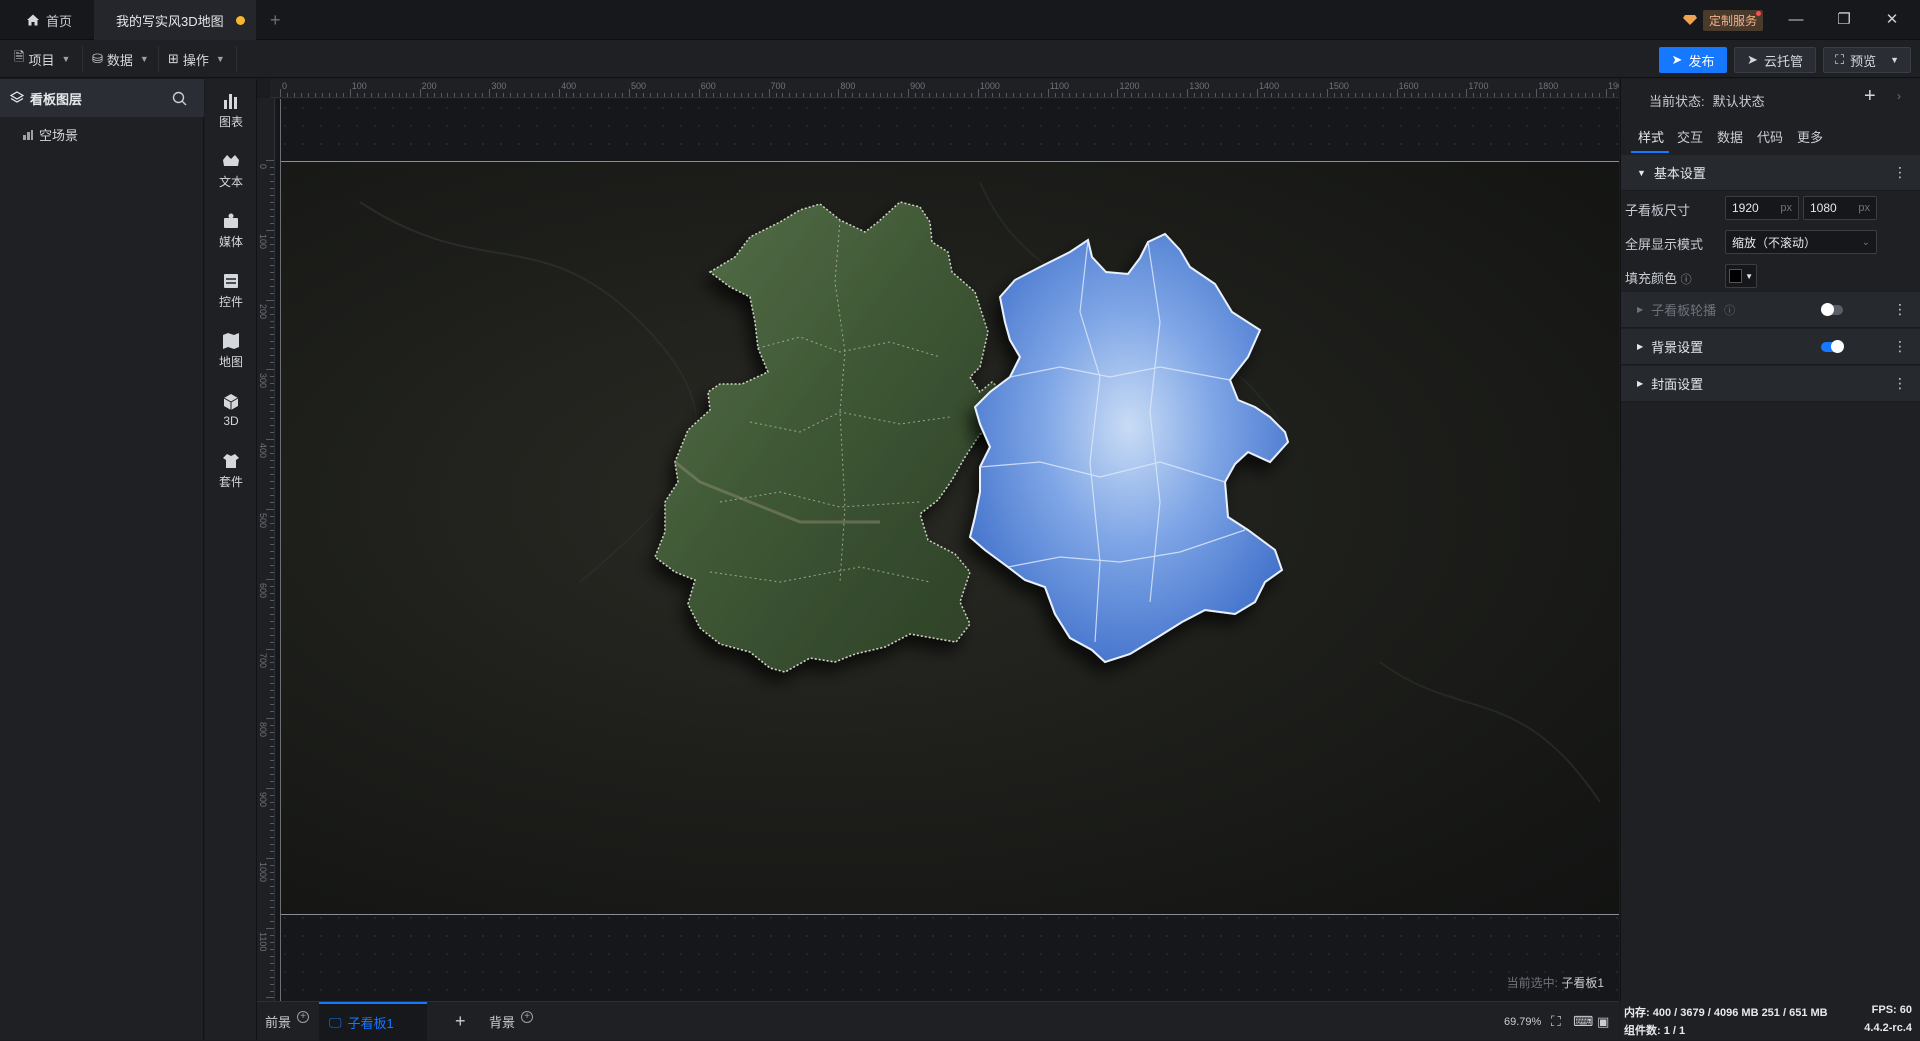 This screenshot has height=1041, width=1920. Describe the element at coordinates (1891, 1010) in the screenshot. I see `fps-status: FPS: 60` at that location.